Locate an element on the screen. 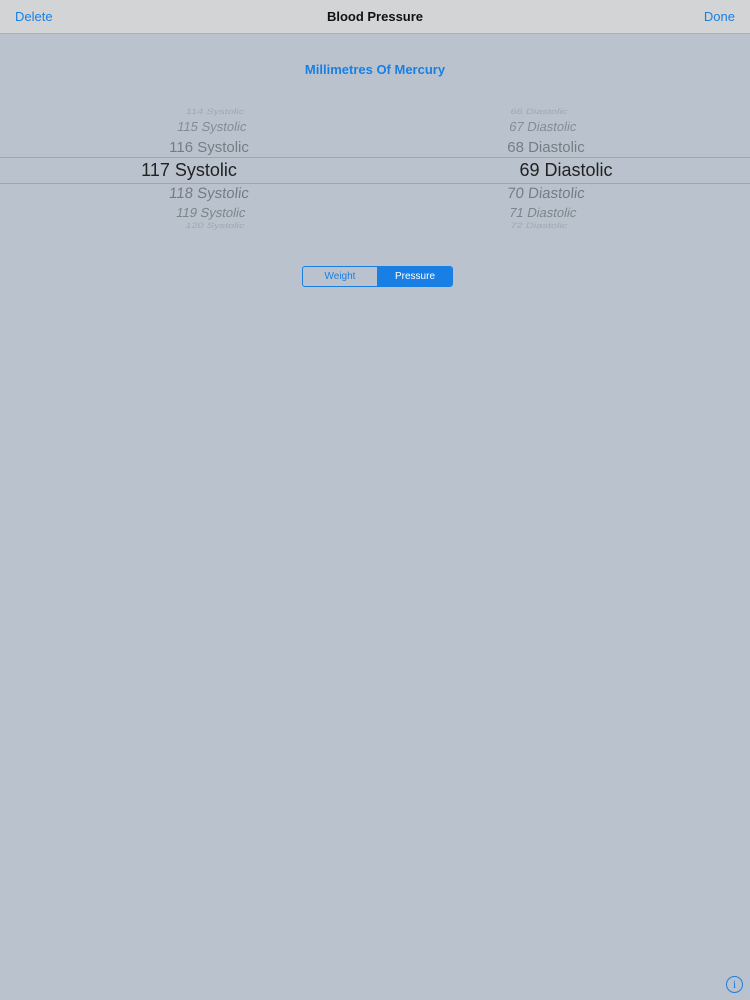 The height and width of the screenshot is (1000, 750). systolic-picker-item-selected: 117 Systolic is located at coordinates (189, 170).